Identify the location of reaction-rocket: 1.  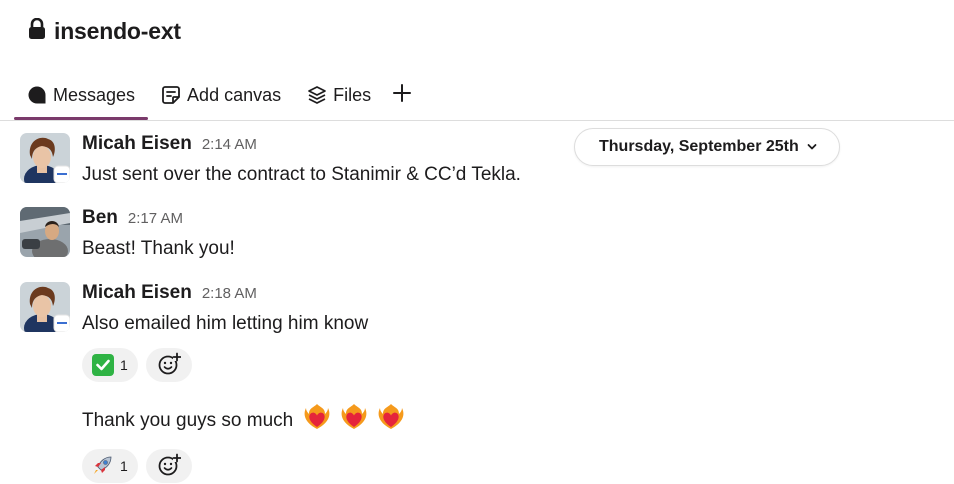
(110, 466).